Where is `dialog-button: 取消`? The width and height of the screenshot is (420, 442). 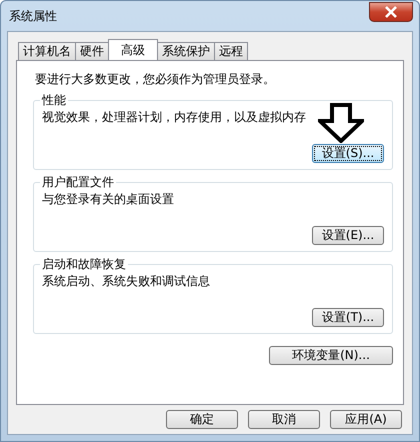
dialog-button: 取消 is located at coordinates (284, 419).